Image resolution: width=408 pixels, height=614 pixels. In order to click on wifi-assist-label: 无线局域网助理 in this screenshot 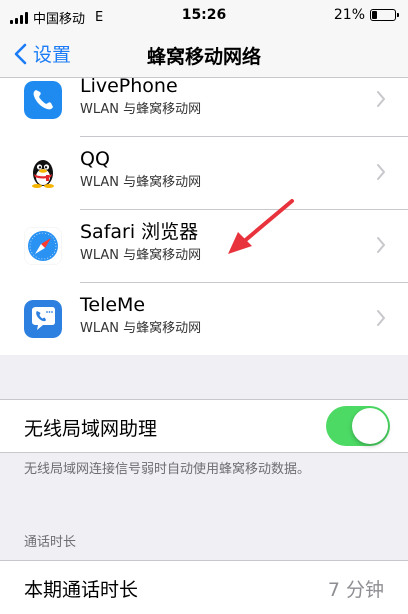, I will do `click(91, 429)`.